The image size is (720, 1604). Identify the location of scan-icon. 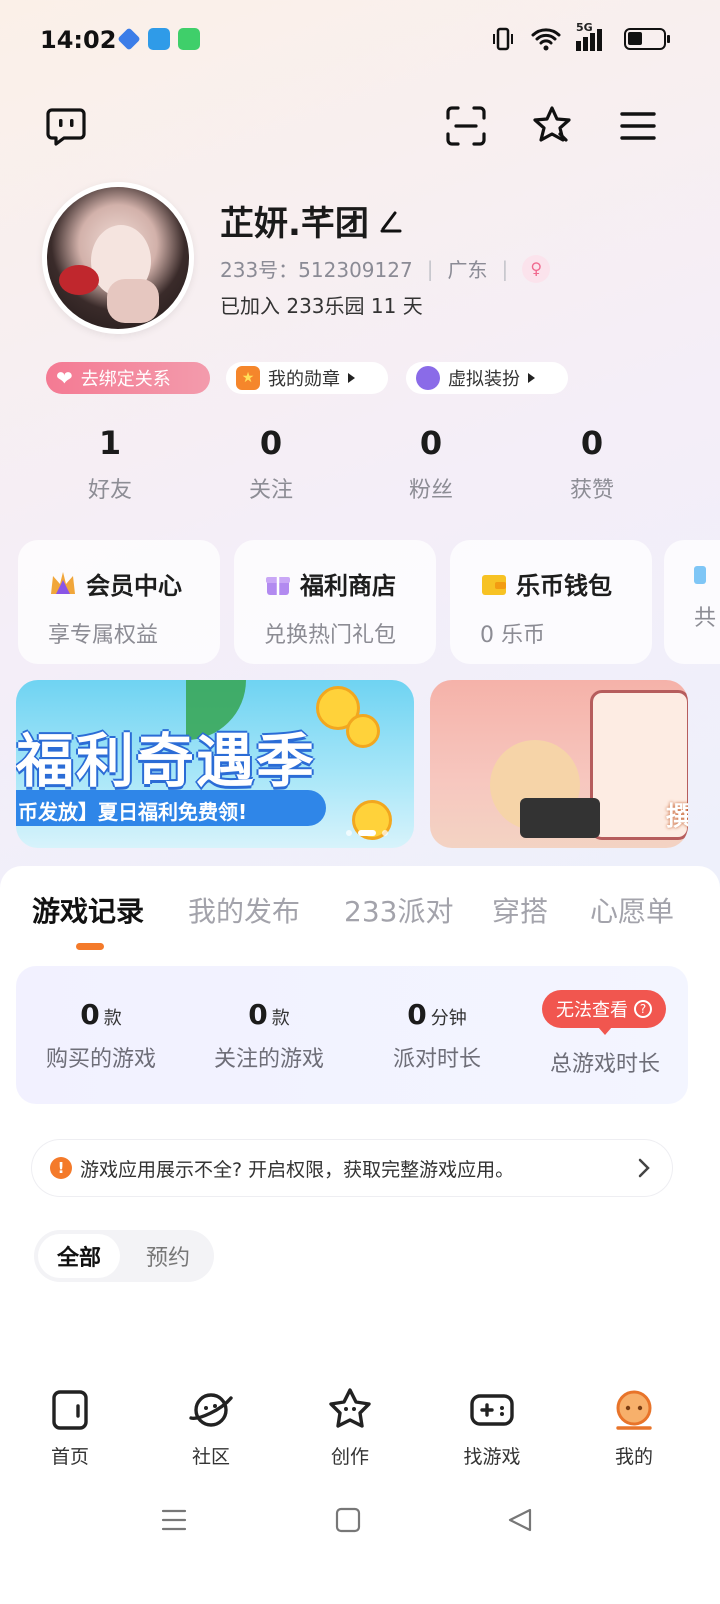
(466, 126).